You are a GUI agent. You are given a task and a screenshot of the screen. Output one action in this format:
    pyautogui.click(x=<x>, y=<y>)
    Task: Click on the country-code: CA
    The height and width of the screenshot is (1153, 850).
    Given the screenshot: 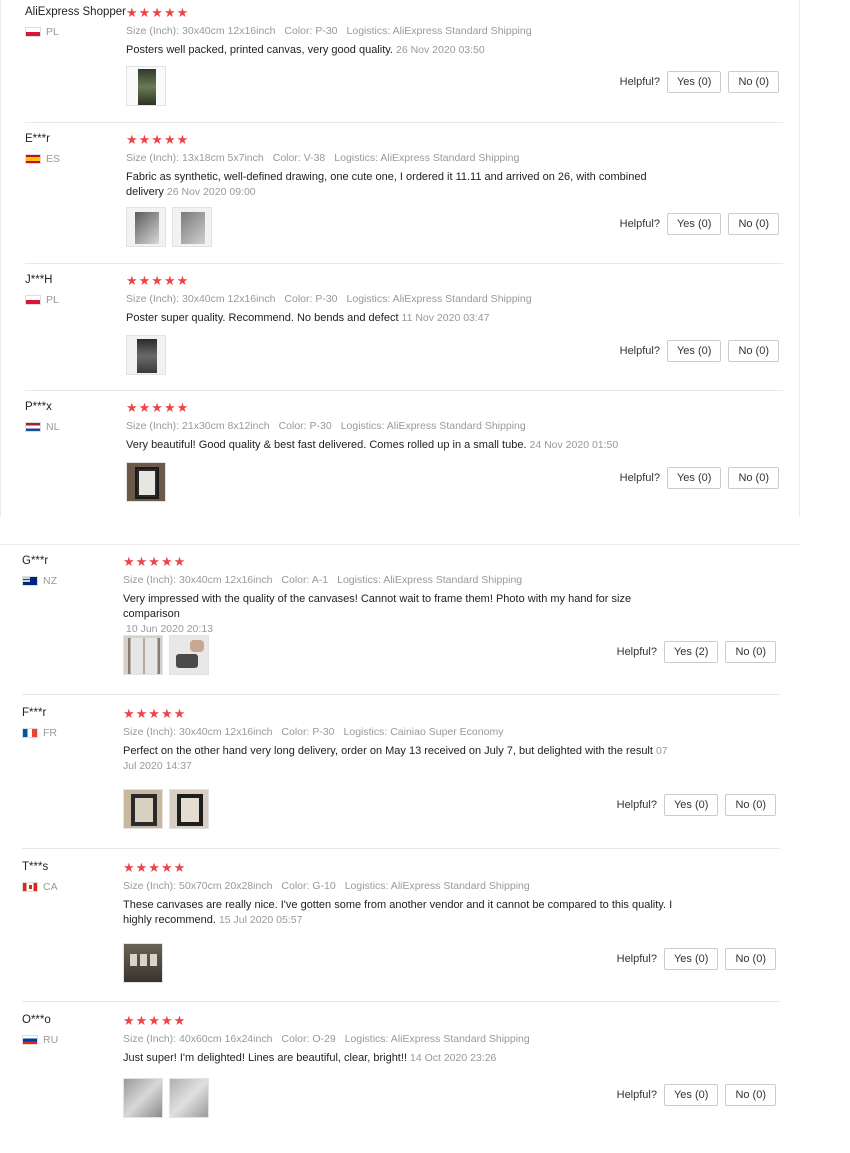 What is the action you would take?
    pyautogui.click(x=50, y=887)
    